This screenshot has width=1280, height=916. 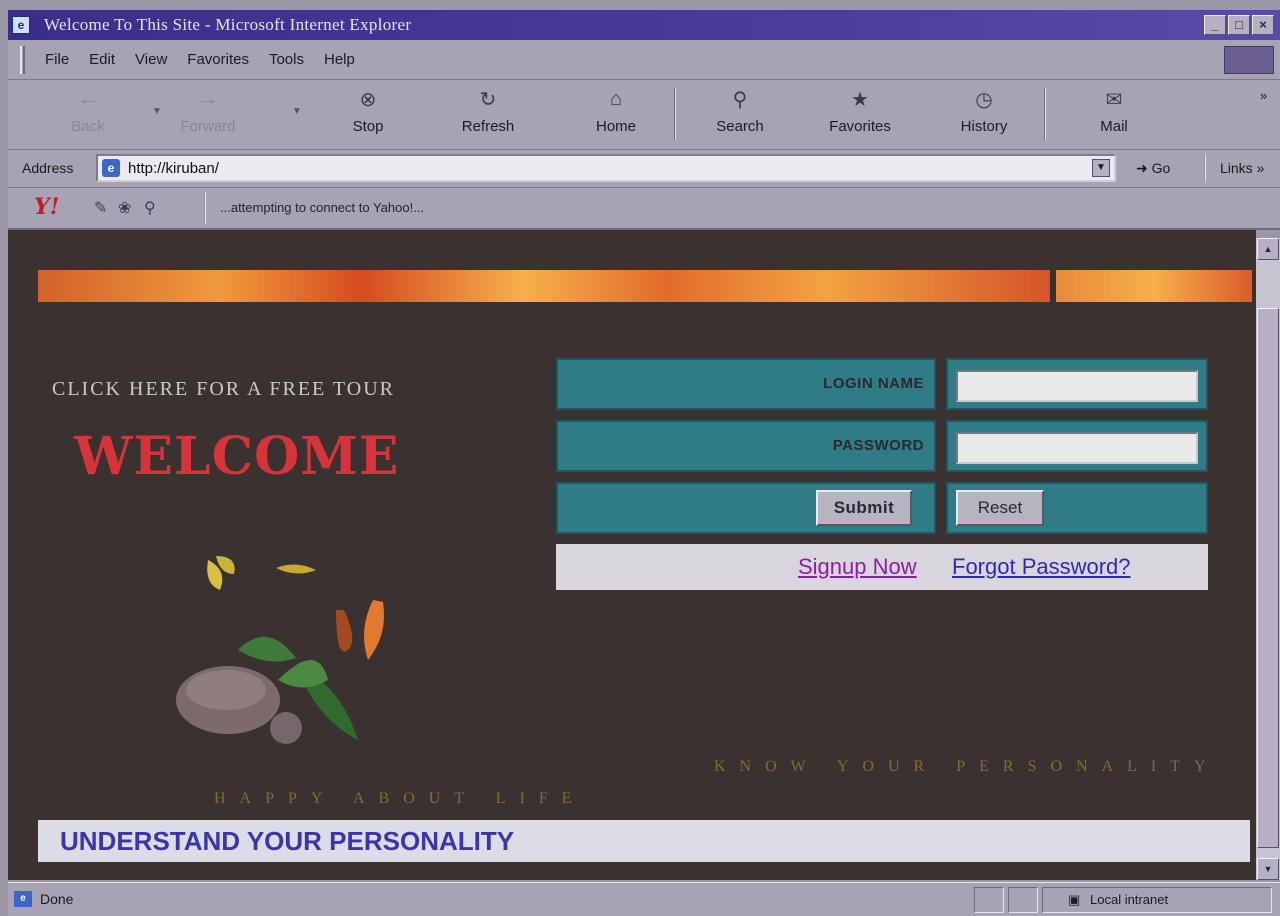 What do you see at coordinates (150, 208) in the screenshot?
I see `magnifier-icon: ⚲` at bounding box center [150, 208].